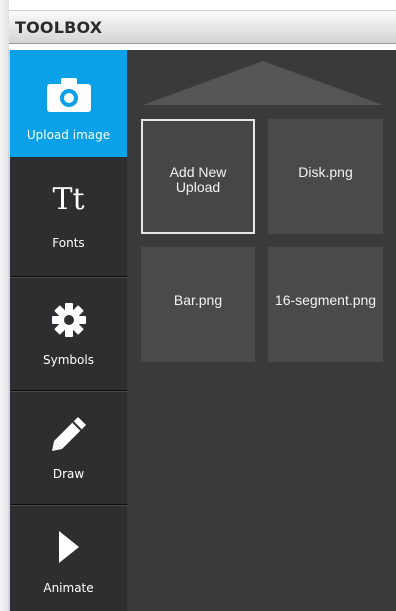 This screenshot has height=611, width=396. I want to click on sidebar-item-label: Draw, so click(68, 474).